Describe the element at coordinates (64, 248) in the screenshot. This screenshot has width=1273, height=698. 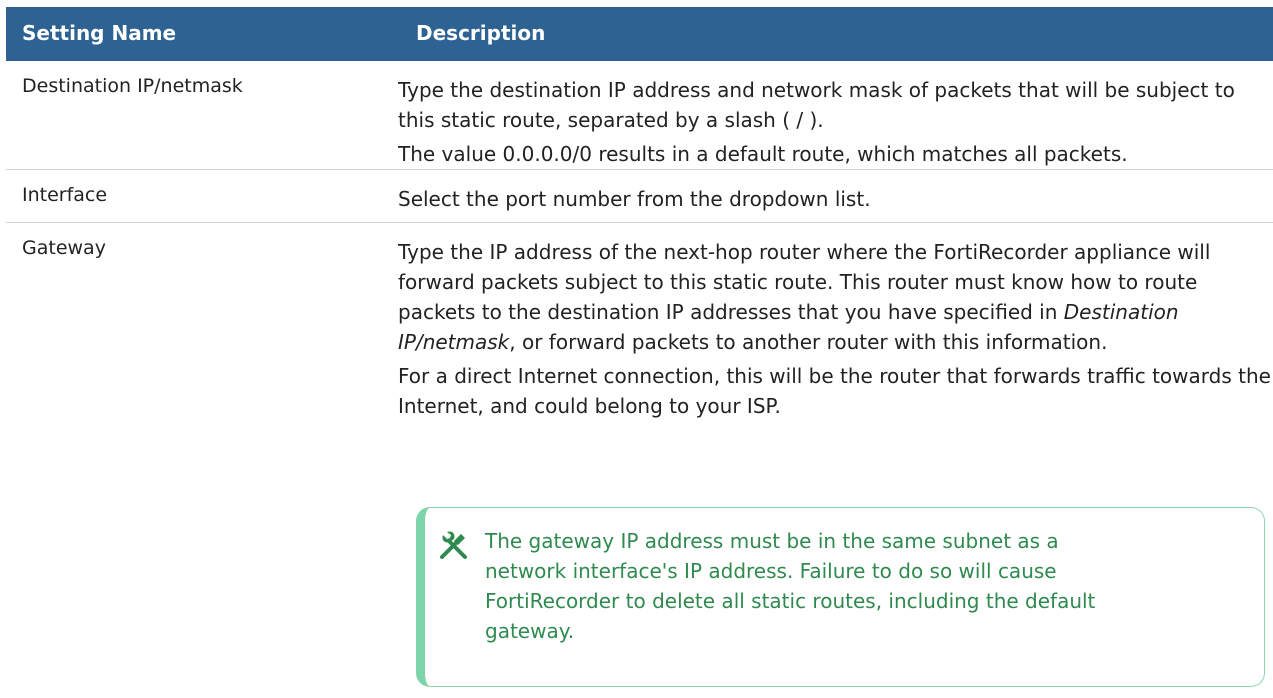
I see `setting-name: Gateway` at that location.